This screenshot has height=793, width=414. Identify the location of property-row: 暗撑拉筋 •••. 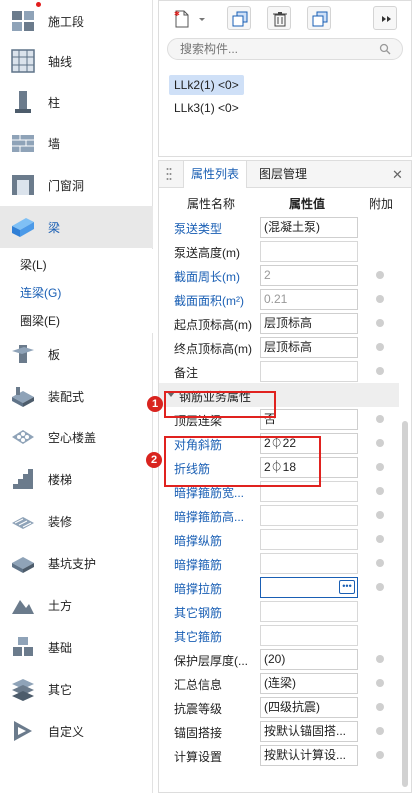
(279, 587).